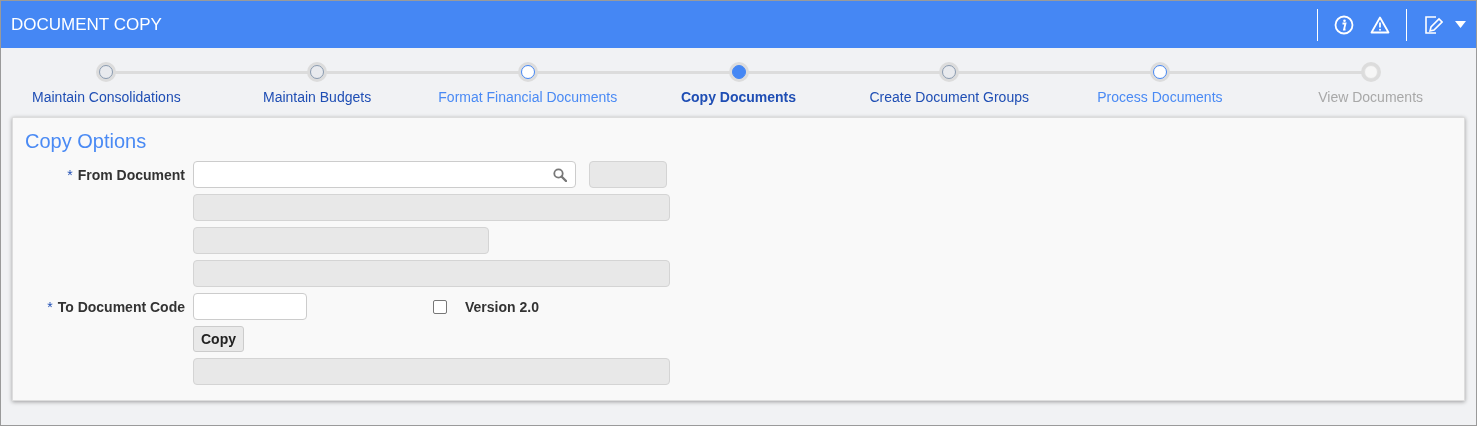 This screenshot has width=1477, height=426. What do you see at coordinates (131, 174) in the screenshot?
I see `field-label: From Document` at bounding box center [131, 174].